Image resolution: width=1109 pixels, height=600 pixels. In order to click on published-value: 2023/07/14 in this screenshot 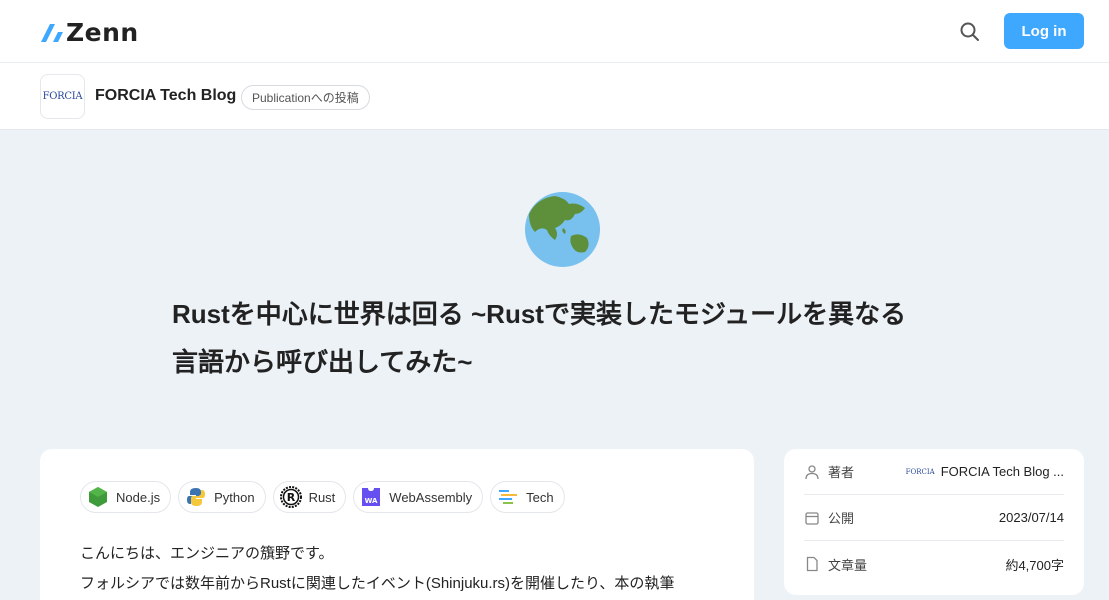, I will do `click(1031, 517)`.